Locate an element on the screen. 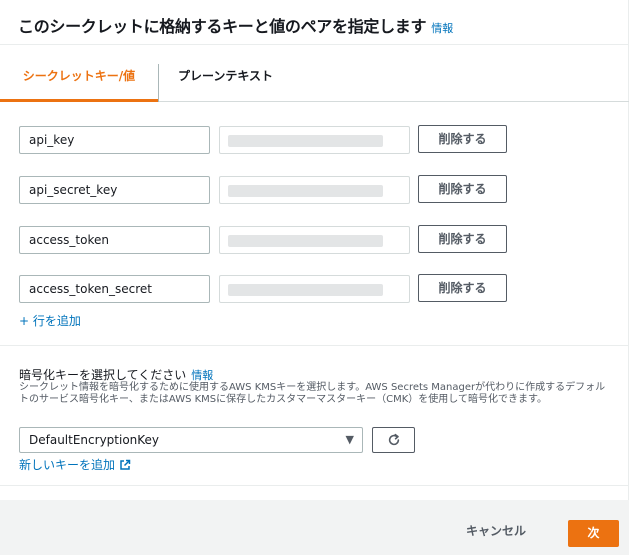  title-row: このシークレットに格納するキーと値のペアを指定します 情報 is located at coordinates (235, 25).